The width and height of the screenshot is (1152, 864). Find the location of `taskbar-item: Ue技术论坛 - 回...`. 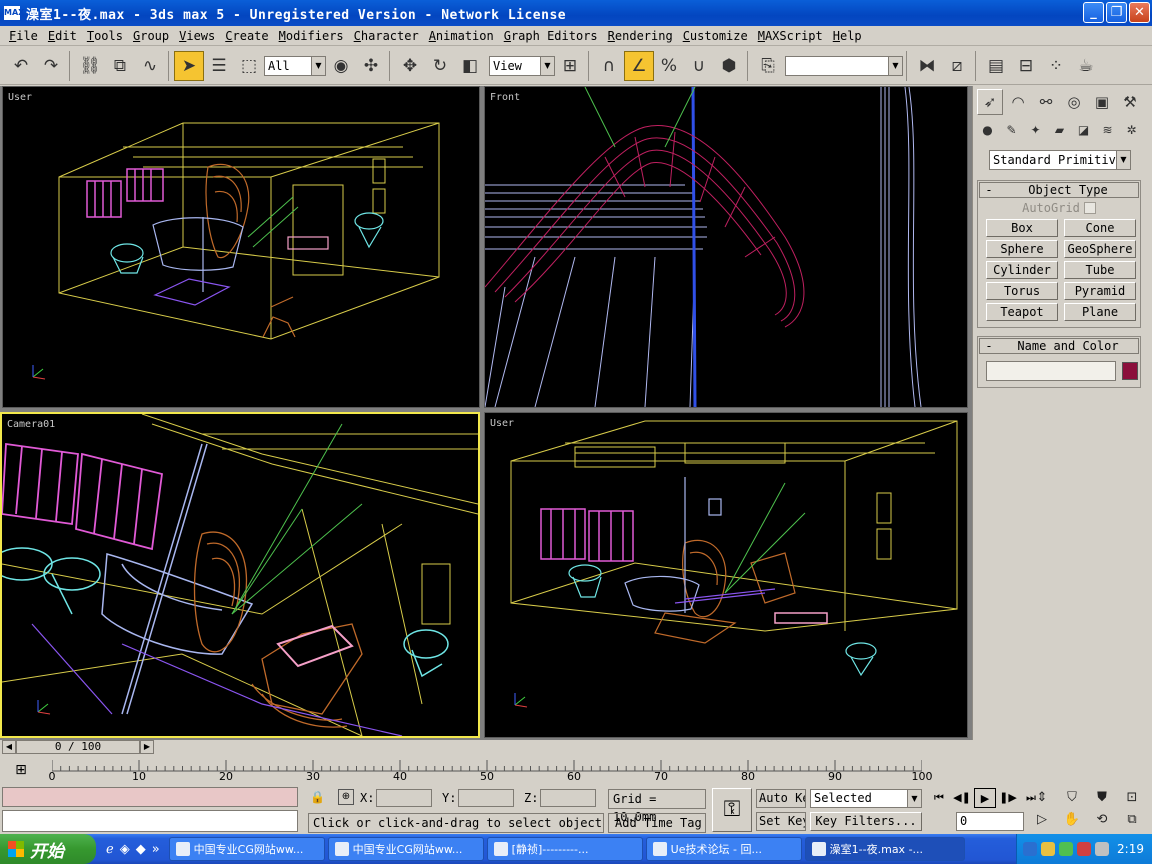

taskbar-item: Ue技术论坛 - 回... is located at coordinates (723, 849).